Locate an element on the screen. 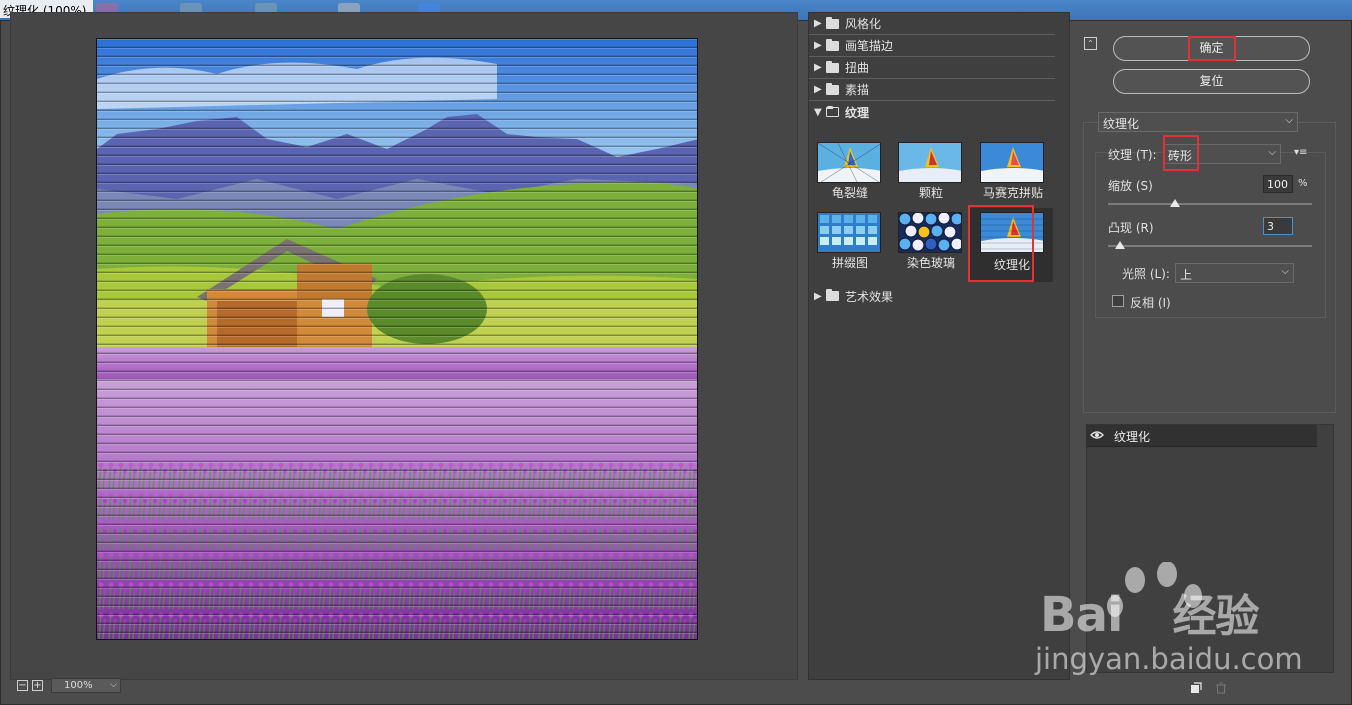 The image size is (1352, 705). zoom-out-button: − is located at coordinates (22, 685).